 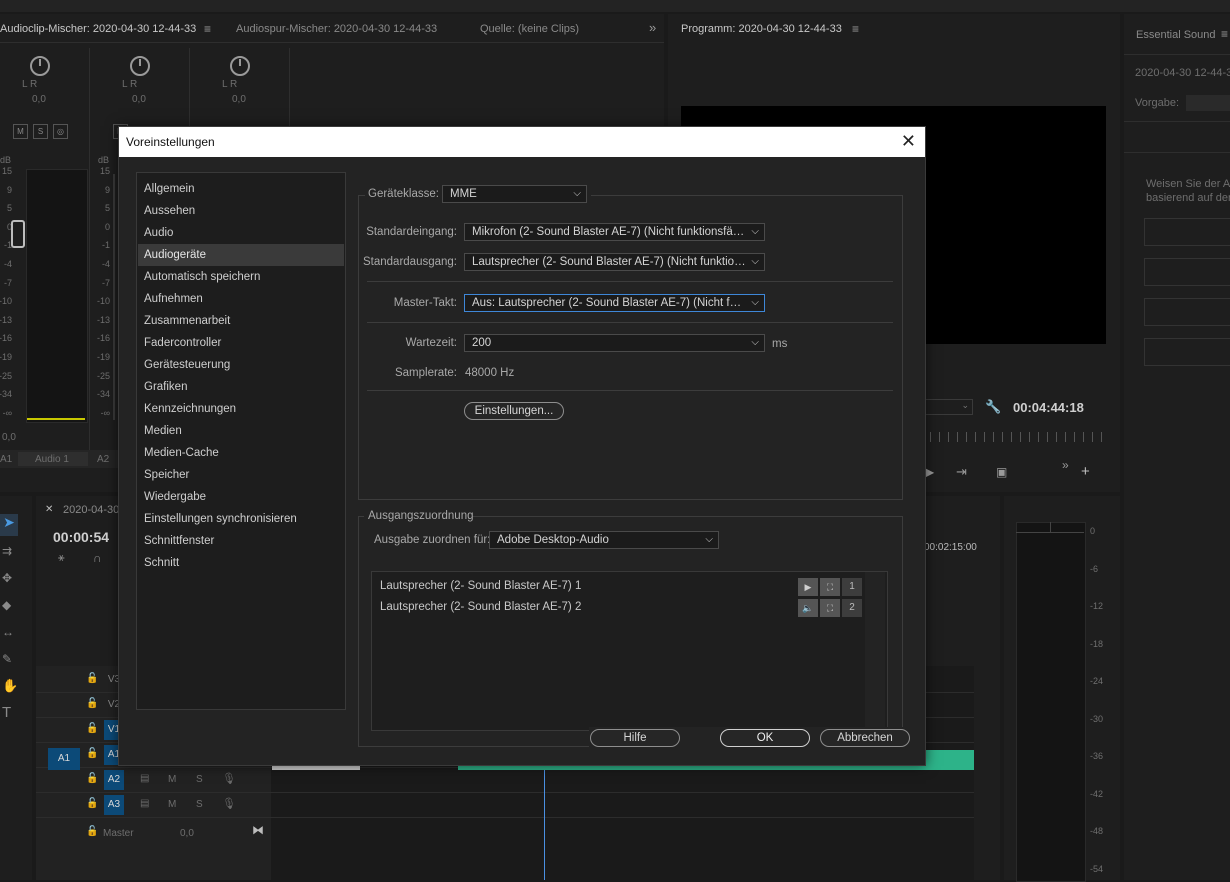 What do you see at coordinates (808, 587) in the screenshot?
I see `mapping-row-1-play-icon: ▶︎` at bounding box center [808, 587].